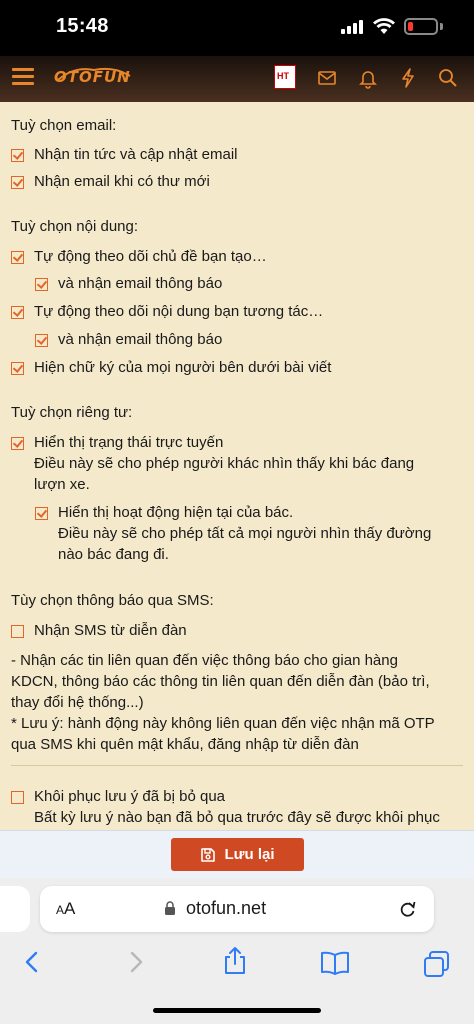  I want to click on save-button: Lưu lại, so click(237, 854).